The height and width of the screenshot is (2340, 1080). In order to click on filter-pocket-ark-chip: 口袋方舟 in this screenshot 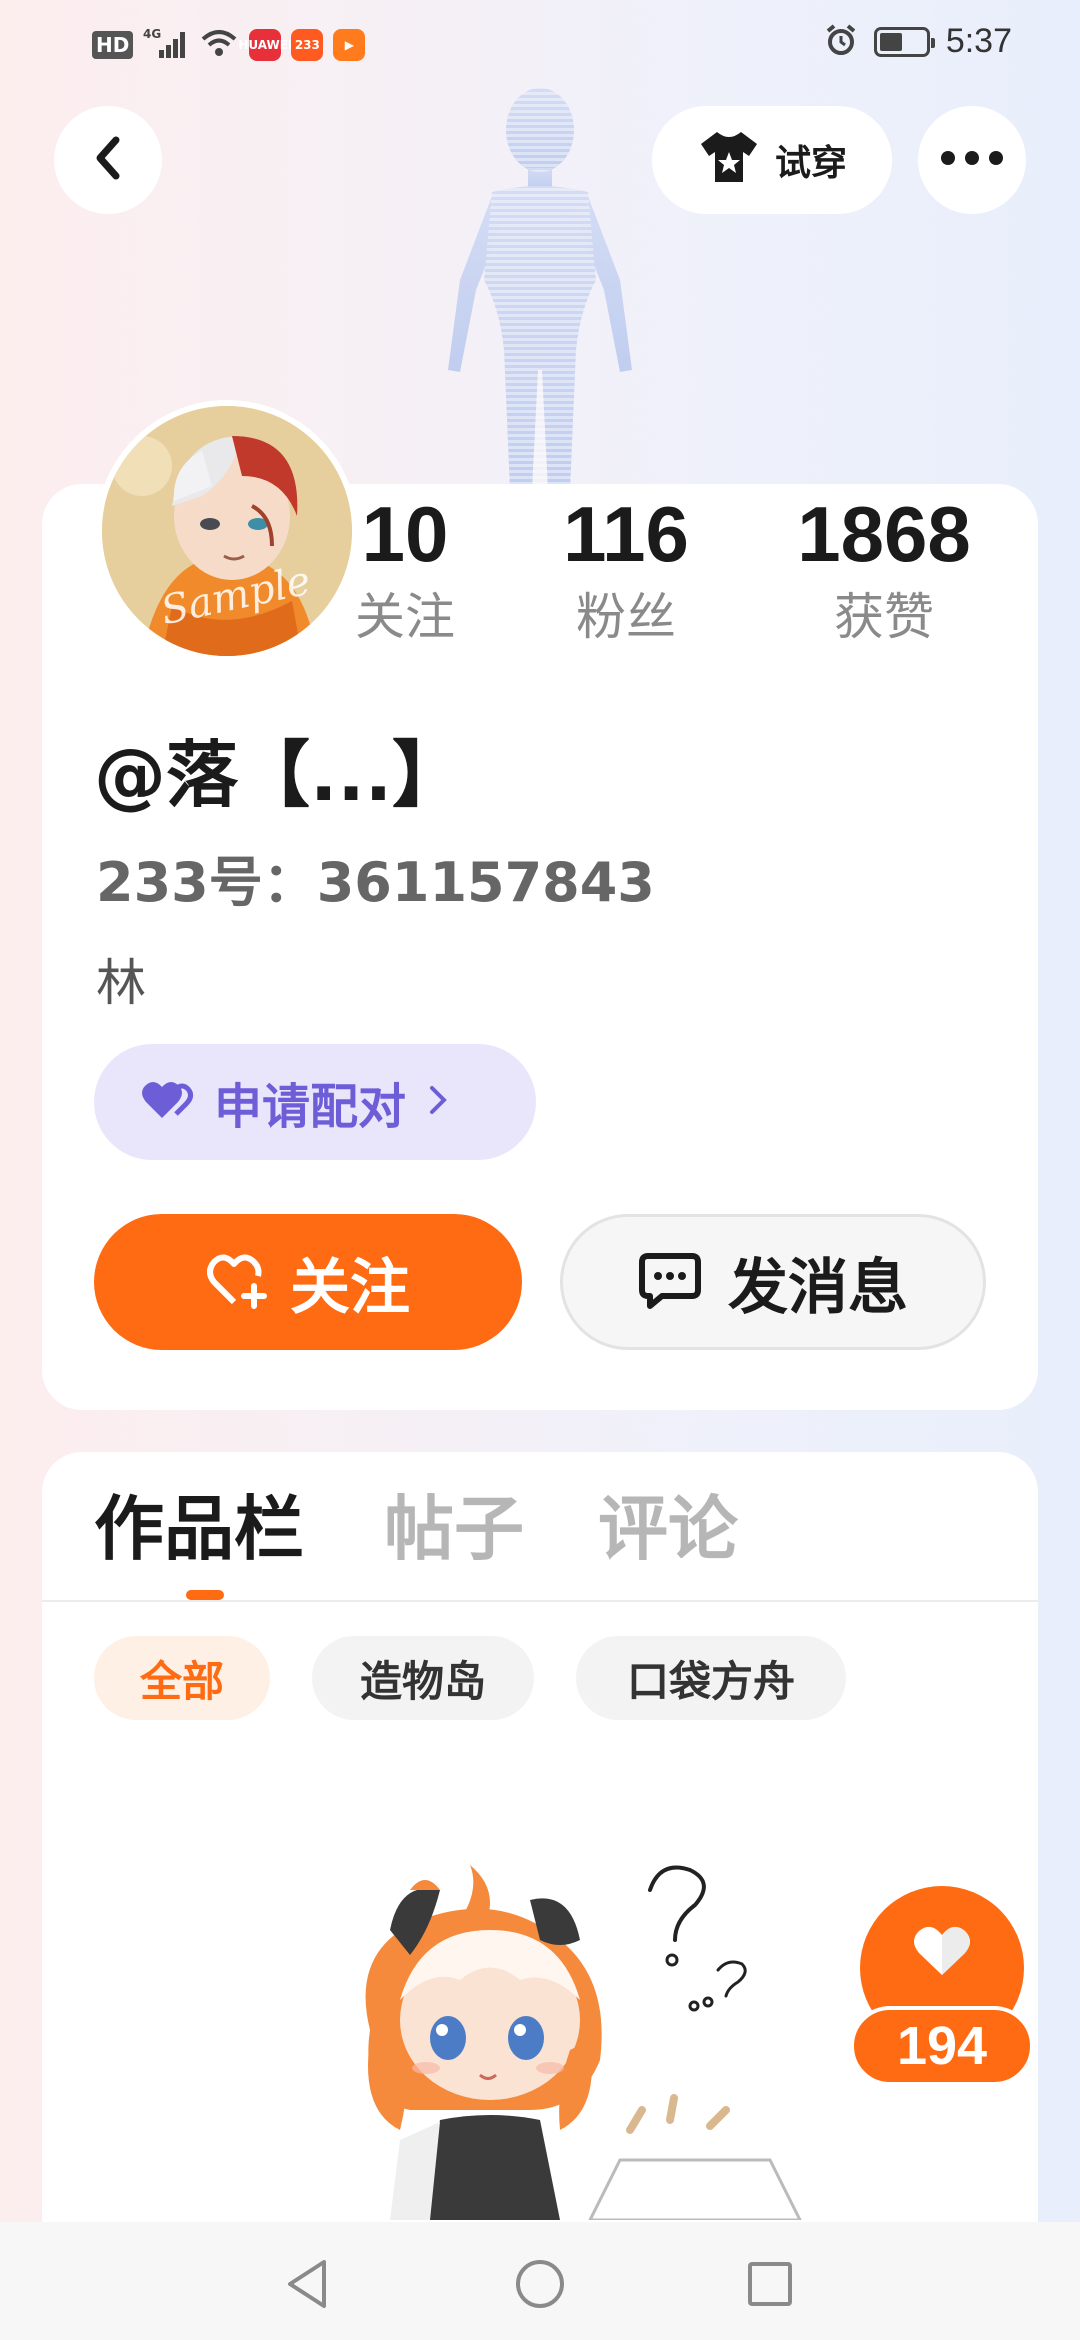, I will do `click(711, 1678)`.